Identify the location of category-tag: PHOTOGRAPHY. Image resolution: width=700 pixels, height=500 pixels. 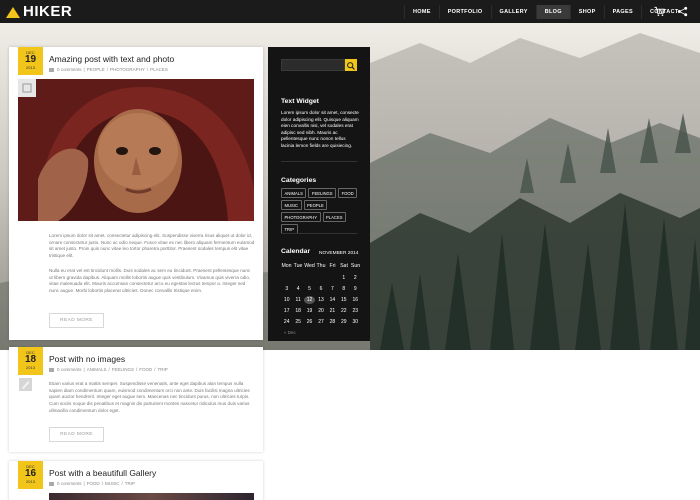
(301, 217).